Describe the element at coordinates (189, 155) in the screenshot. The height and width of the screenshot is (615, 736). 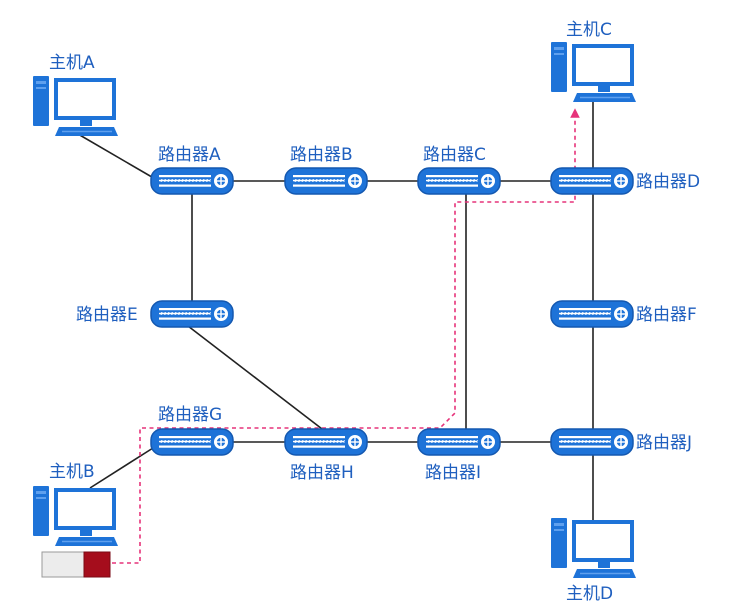
I see `router-a-label: 路由器A` at that location.